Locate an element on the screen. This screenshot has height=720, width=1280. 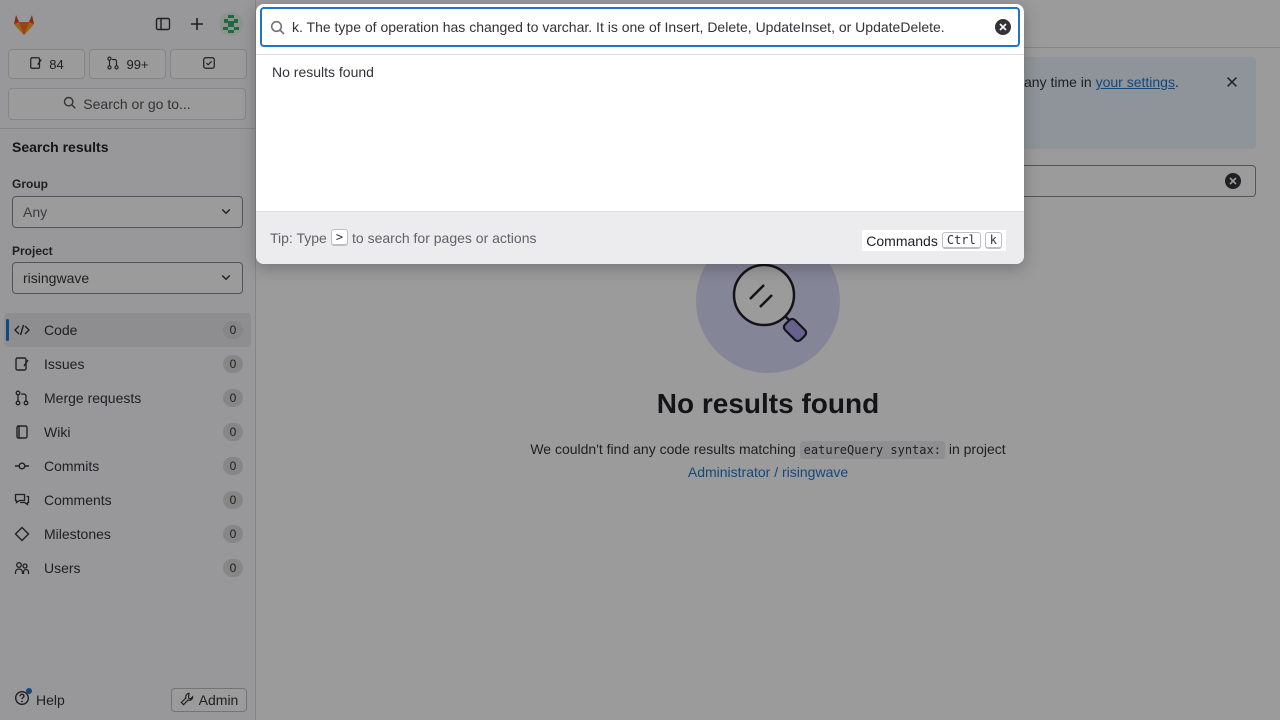
tip-prefix: Tip: Type is located at coordinates (298, 237).